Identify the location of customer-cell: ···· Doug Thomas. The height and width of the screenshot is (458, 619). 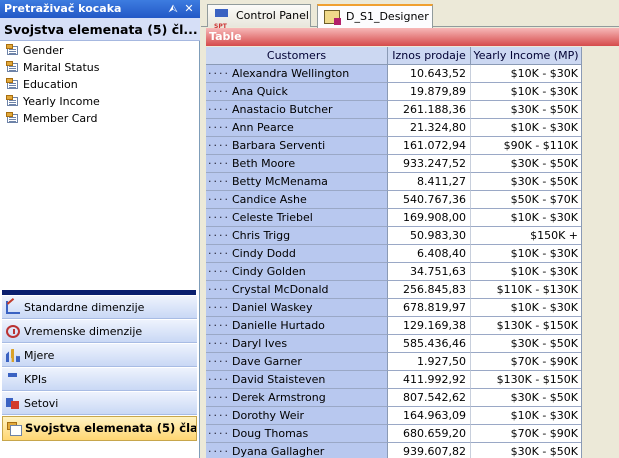
(297, 434).